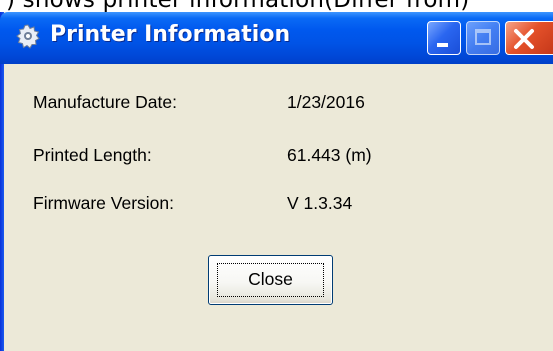  Describe the element at coordinates (329, 155) in the screenshot. I see `printed-length-value: 61.443 (m)` at that location.